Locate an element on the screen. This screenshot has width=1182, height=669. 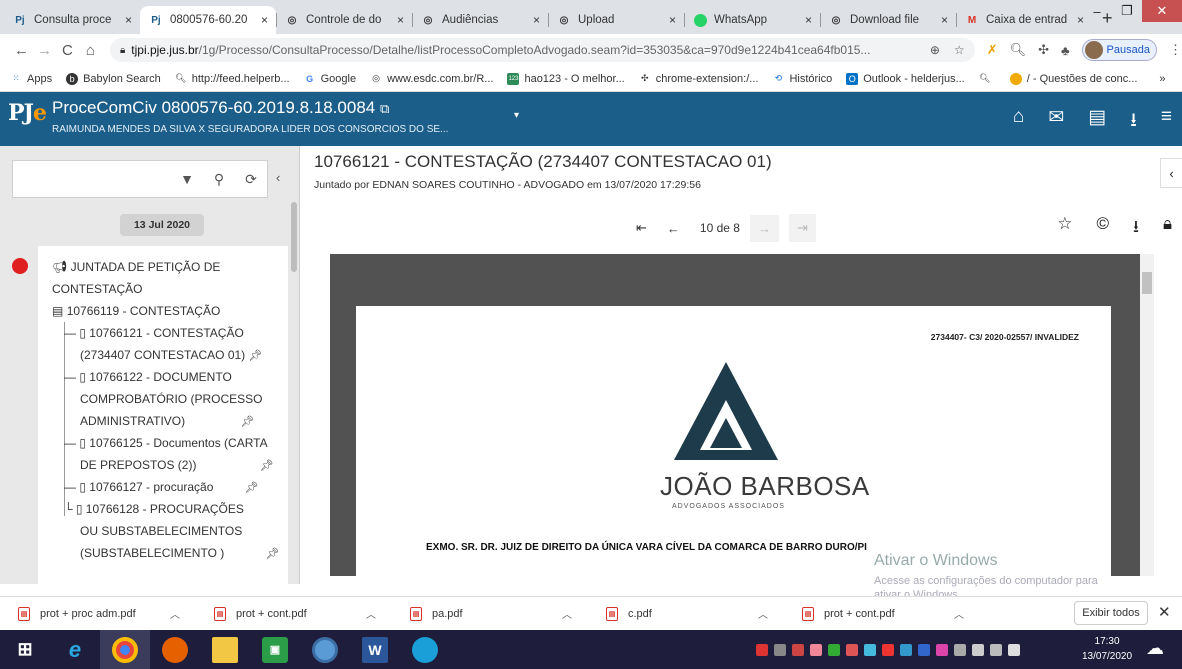
store-icon: ▣ is located at coordinates (275, 649).